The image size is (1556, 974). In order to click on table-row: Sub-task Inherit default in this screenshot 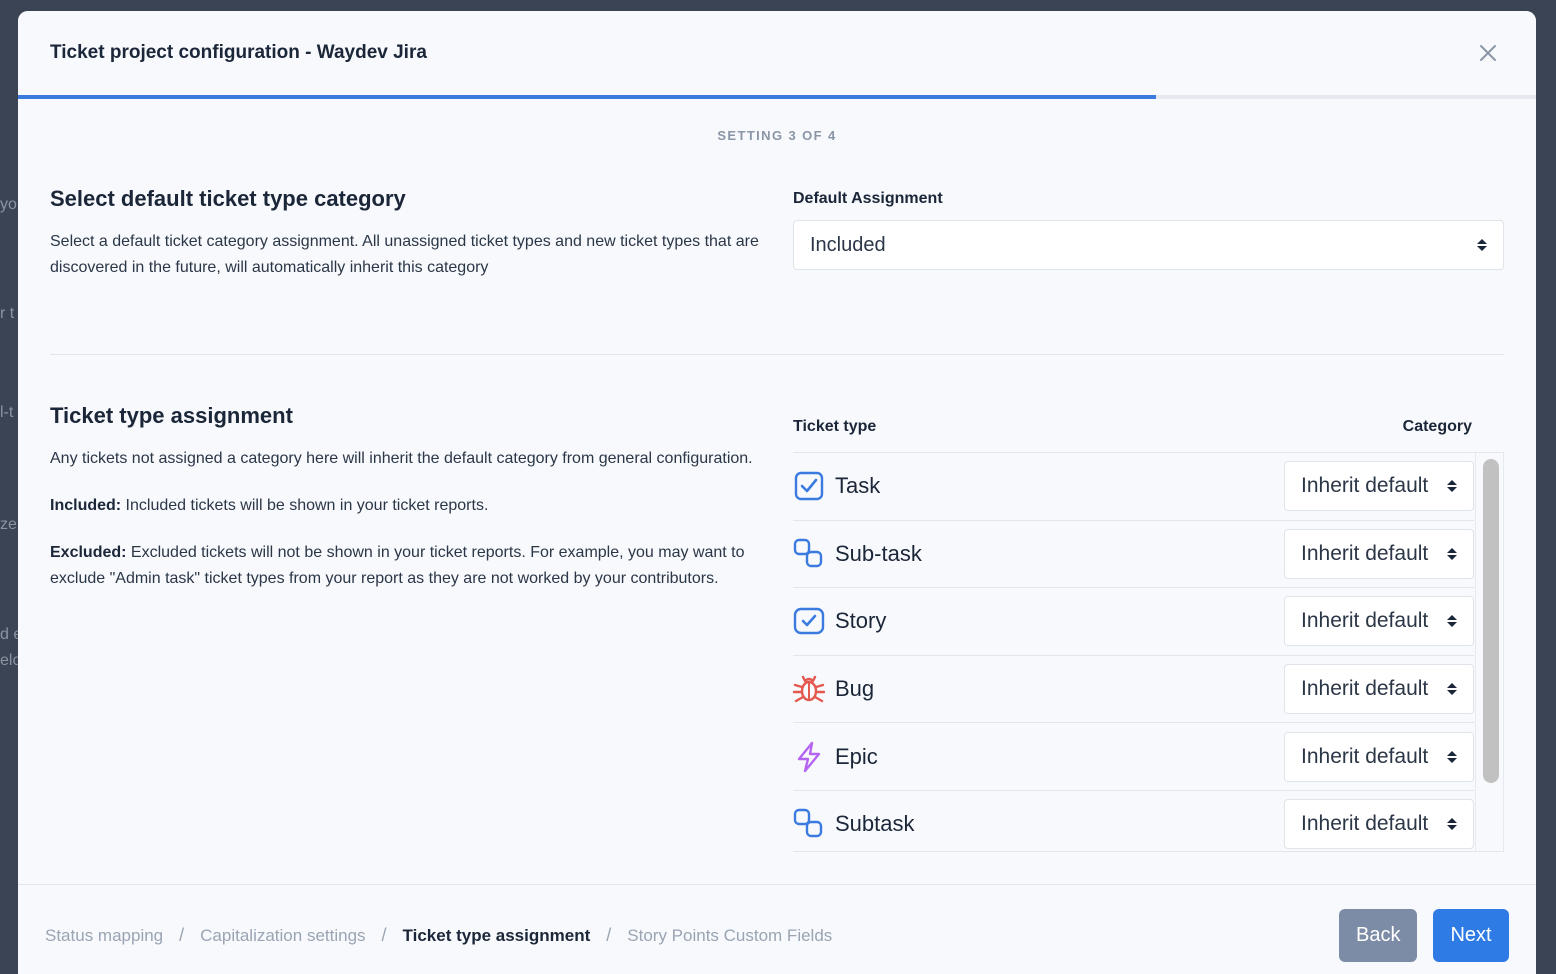, I will do `click(1133, 555)`.